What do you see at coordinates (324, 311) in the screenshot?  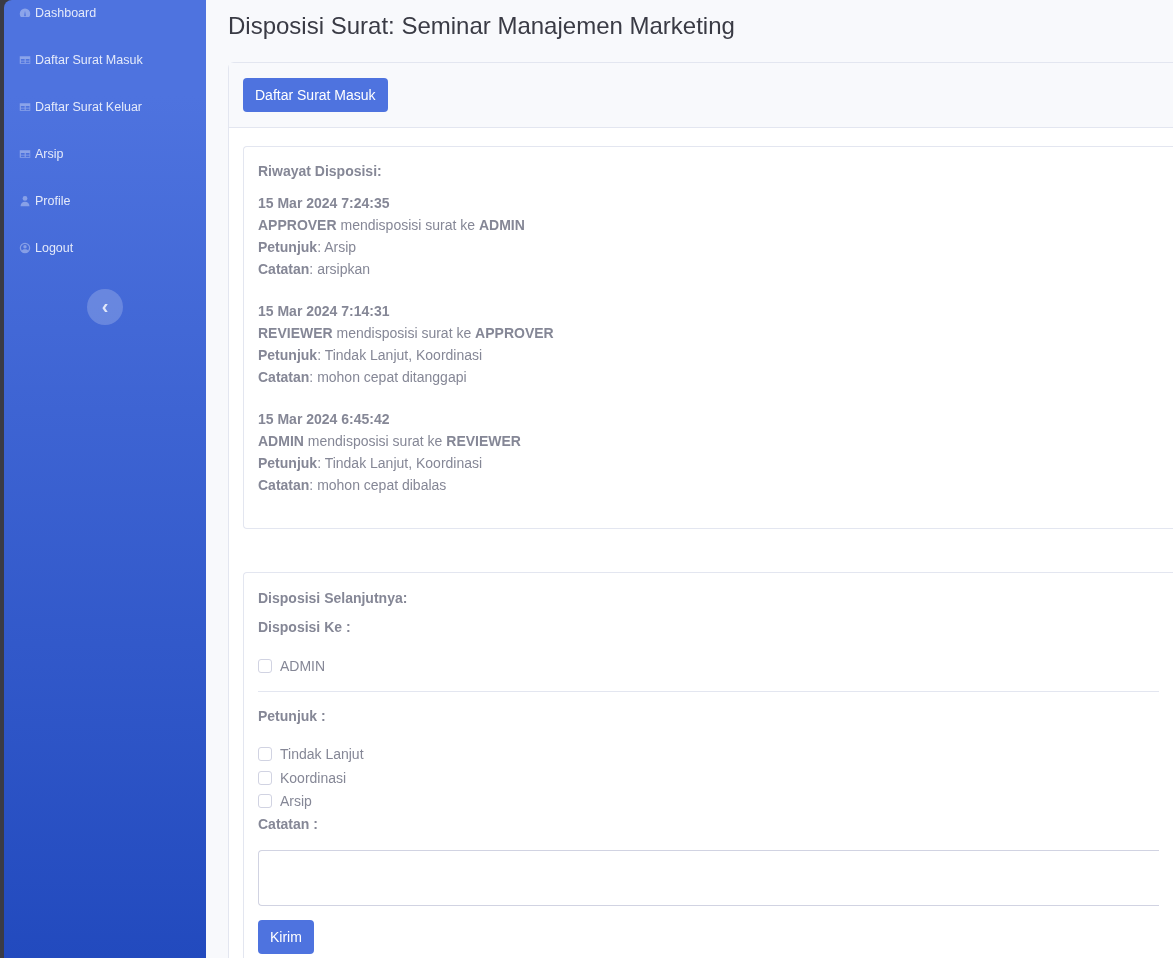 I see `history-time: 15 Mar 2024 7:14:31` at bounding box center [324, 311].